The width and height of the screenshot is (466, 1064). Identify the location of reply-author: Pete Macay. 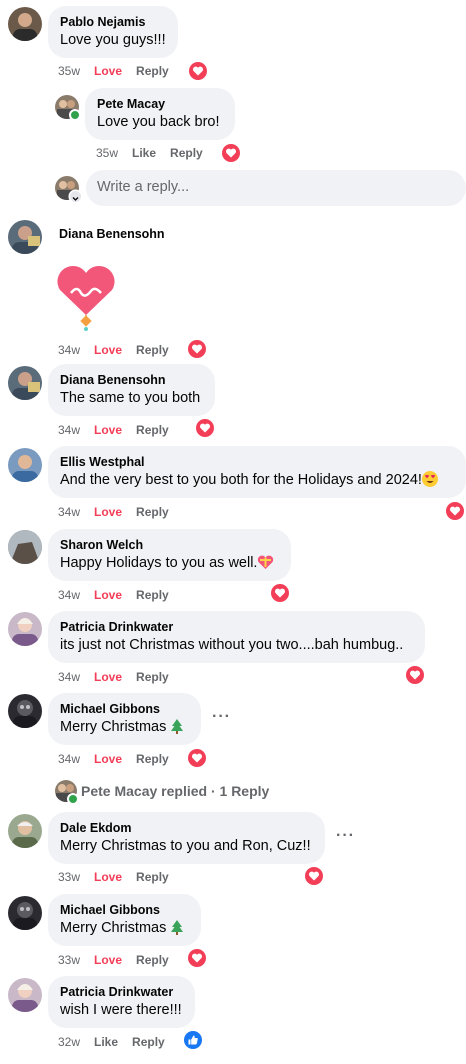
(119, 791).